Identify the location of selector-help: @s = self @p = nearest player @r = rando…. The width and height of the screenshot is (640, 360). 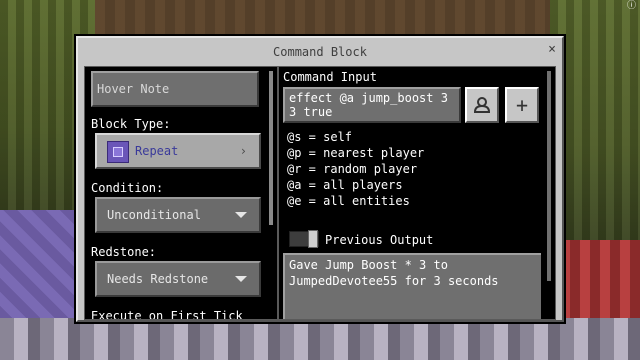
(355, 169).